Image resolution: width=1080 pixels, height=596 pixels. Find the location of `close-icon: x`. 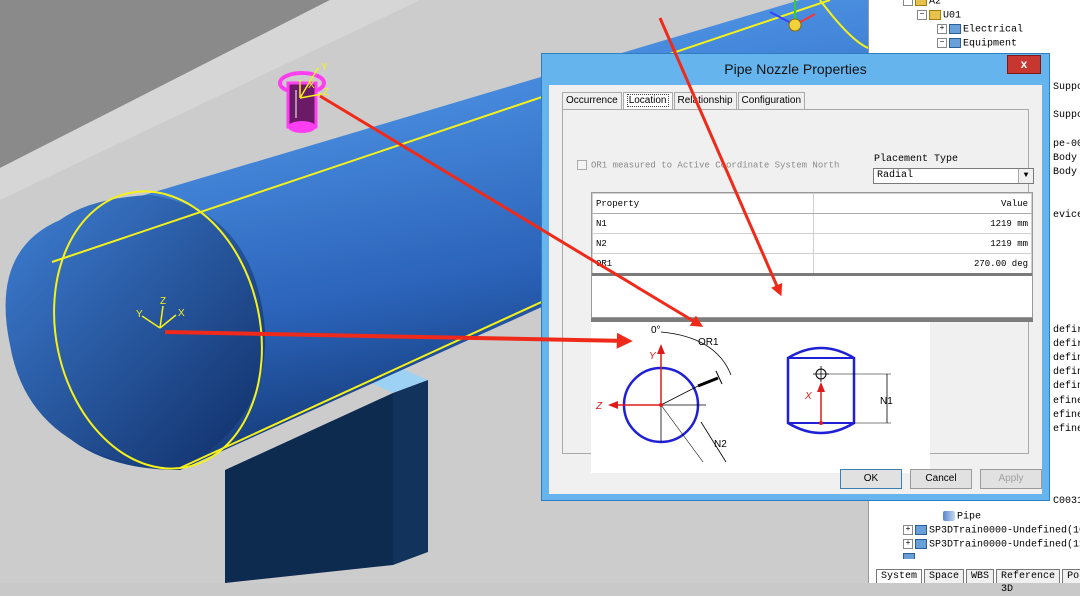

close-icon: x is located at coordinates (1024, 64).